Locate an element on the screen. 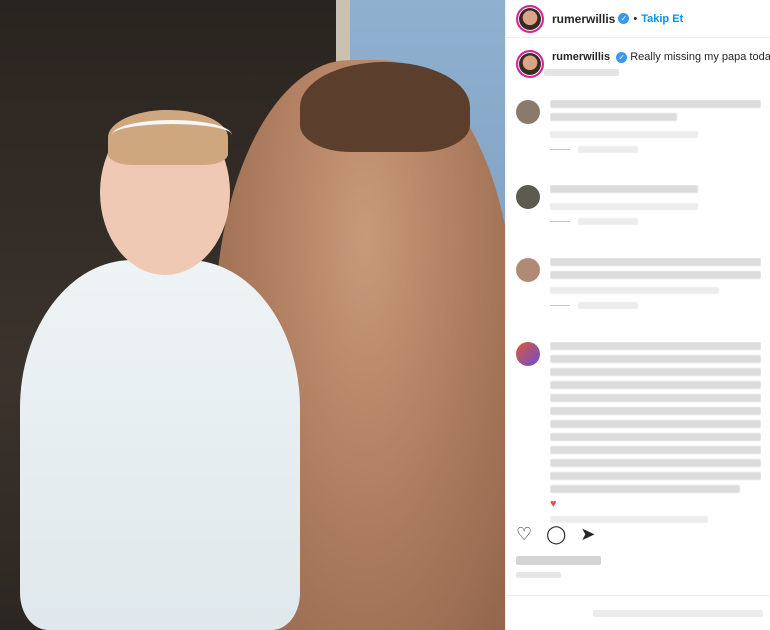 This screenshot has height=630, width=770. caption-avatar is located at coordinates (530, 64).